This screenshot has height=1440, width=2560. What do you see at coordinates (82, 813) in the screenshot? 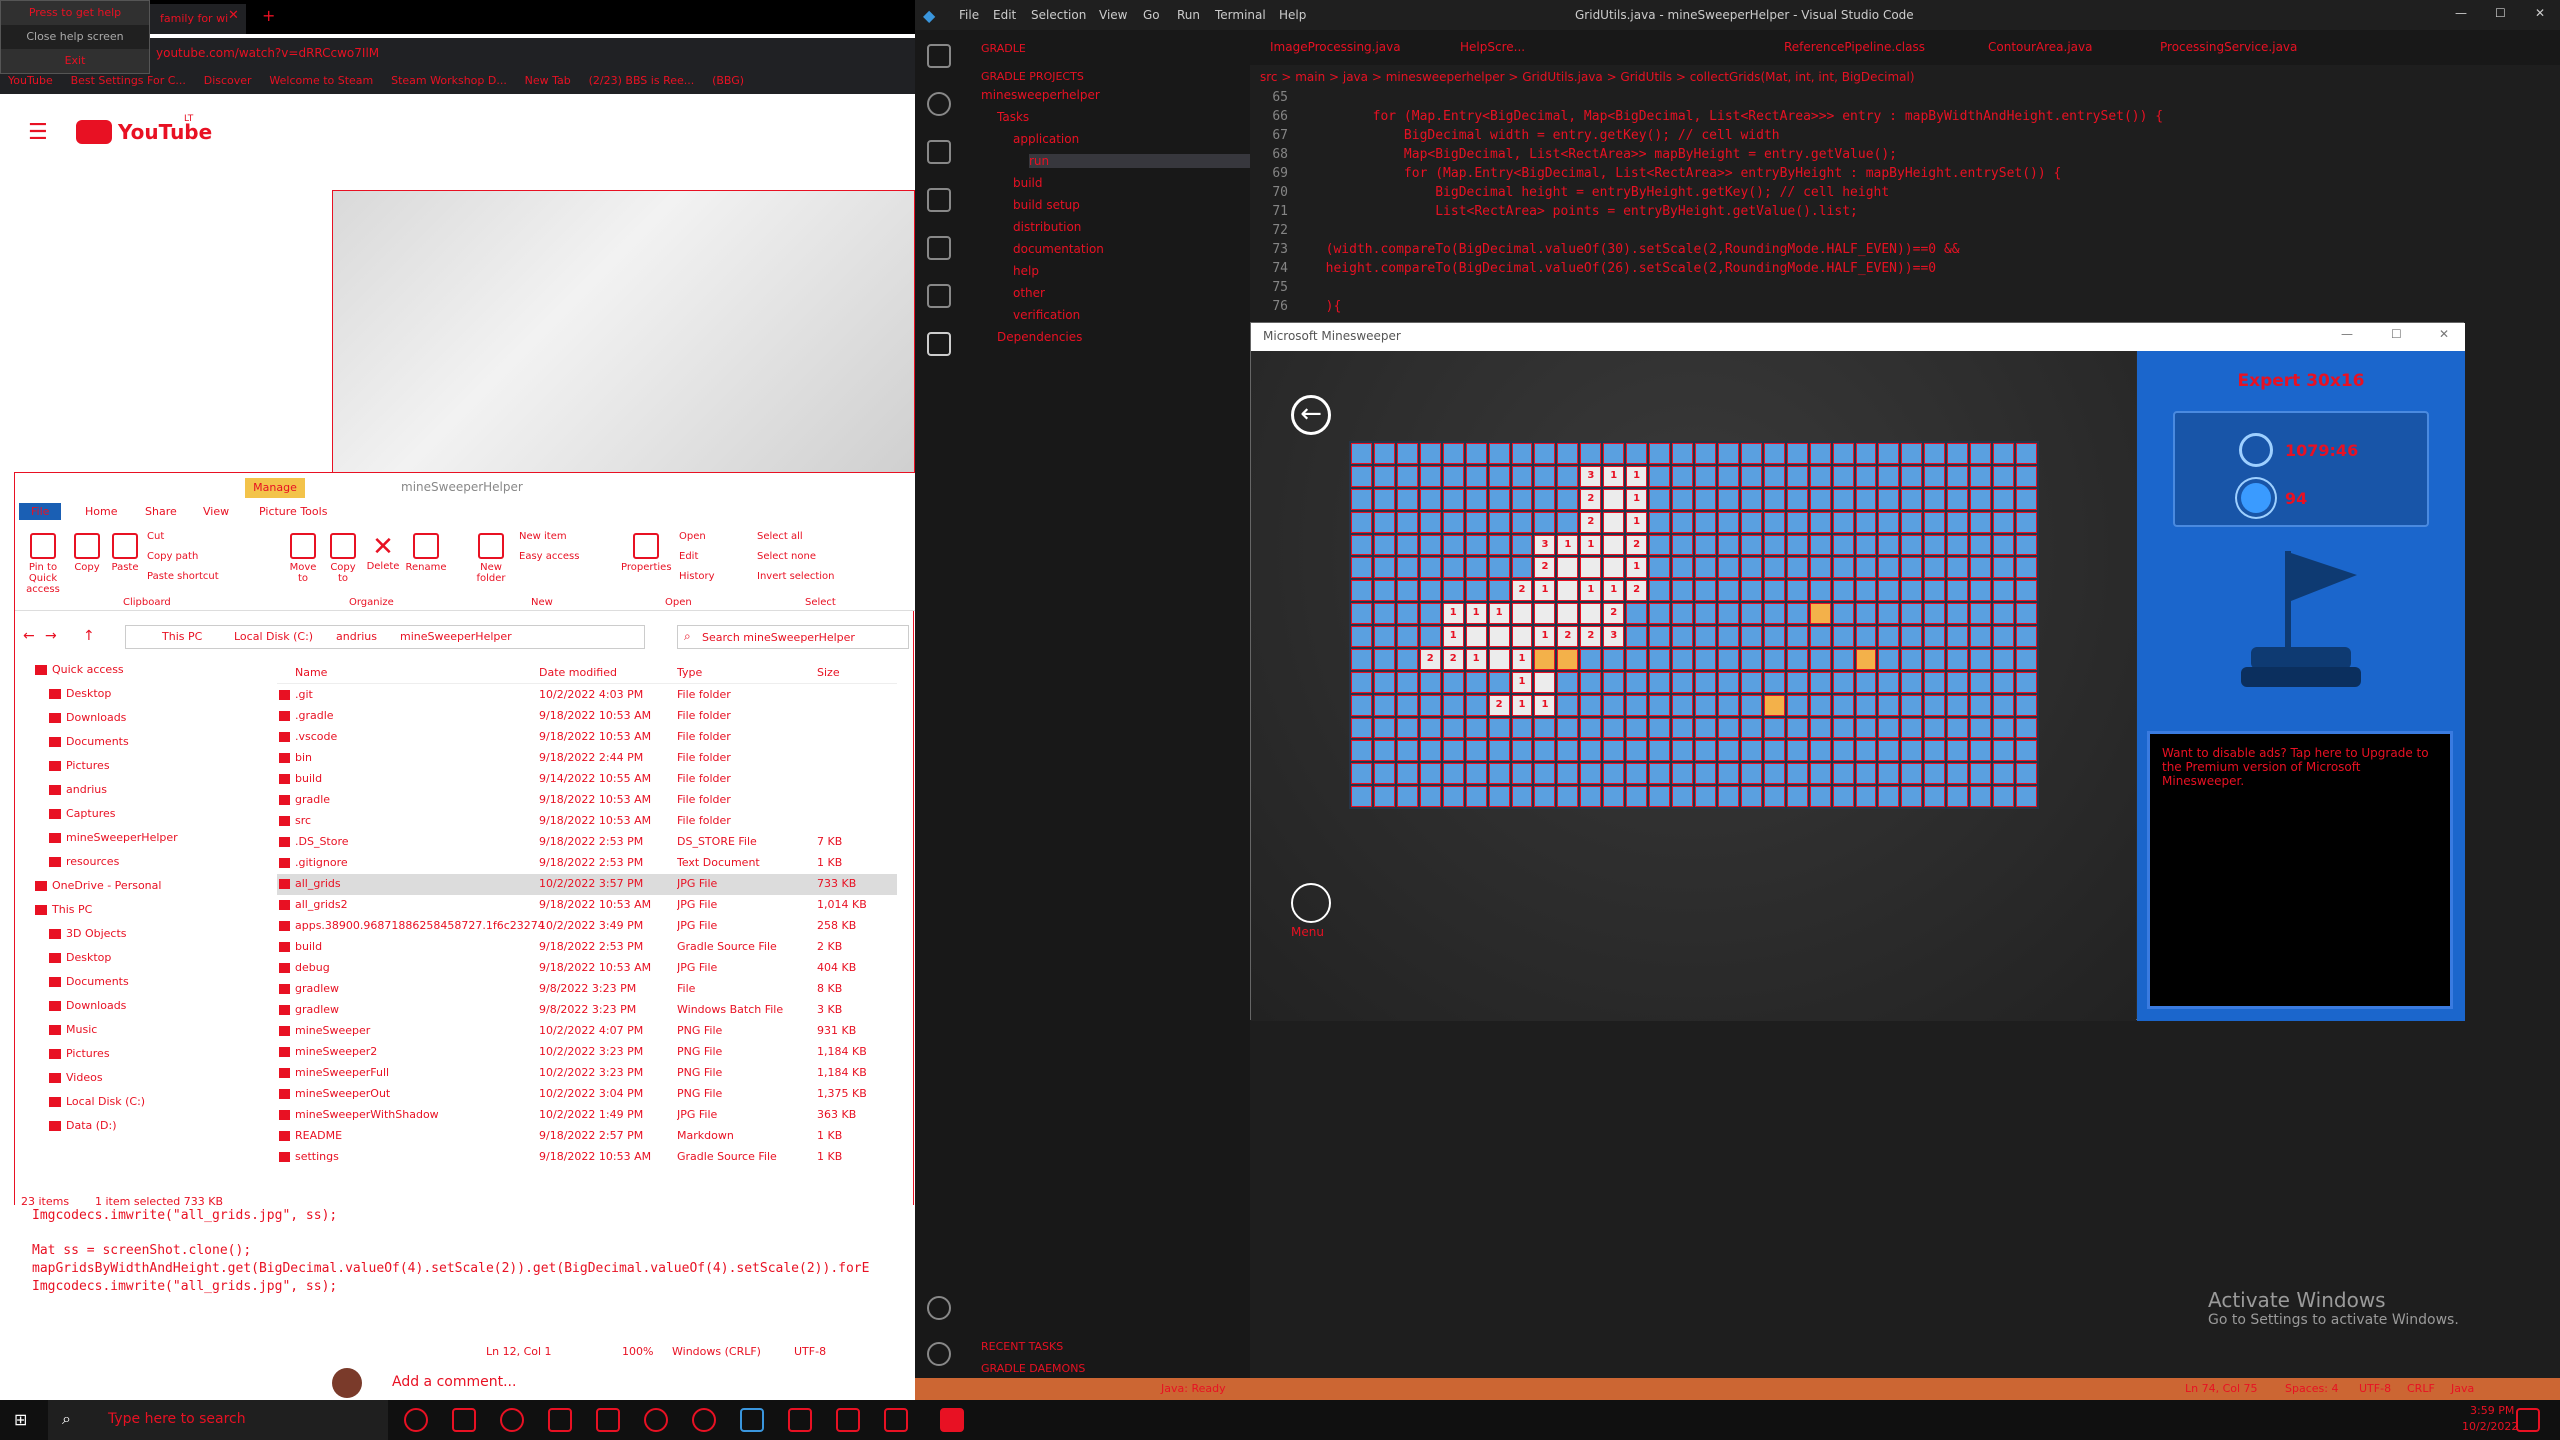
I see `tree-item: Captures` at bounding box center [82, 813].